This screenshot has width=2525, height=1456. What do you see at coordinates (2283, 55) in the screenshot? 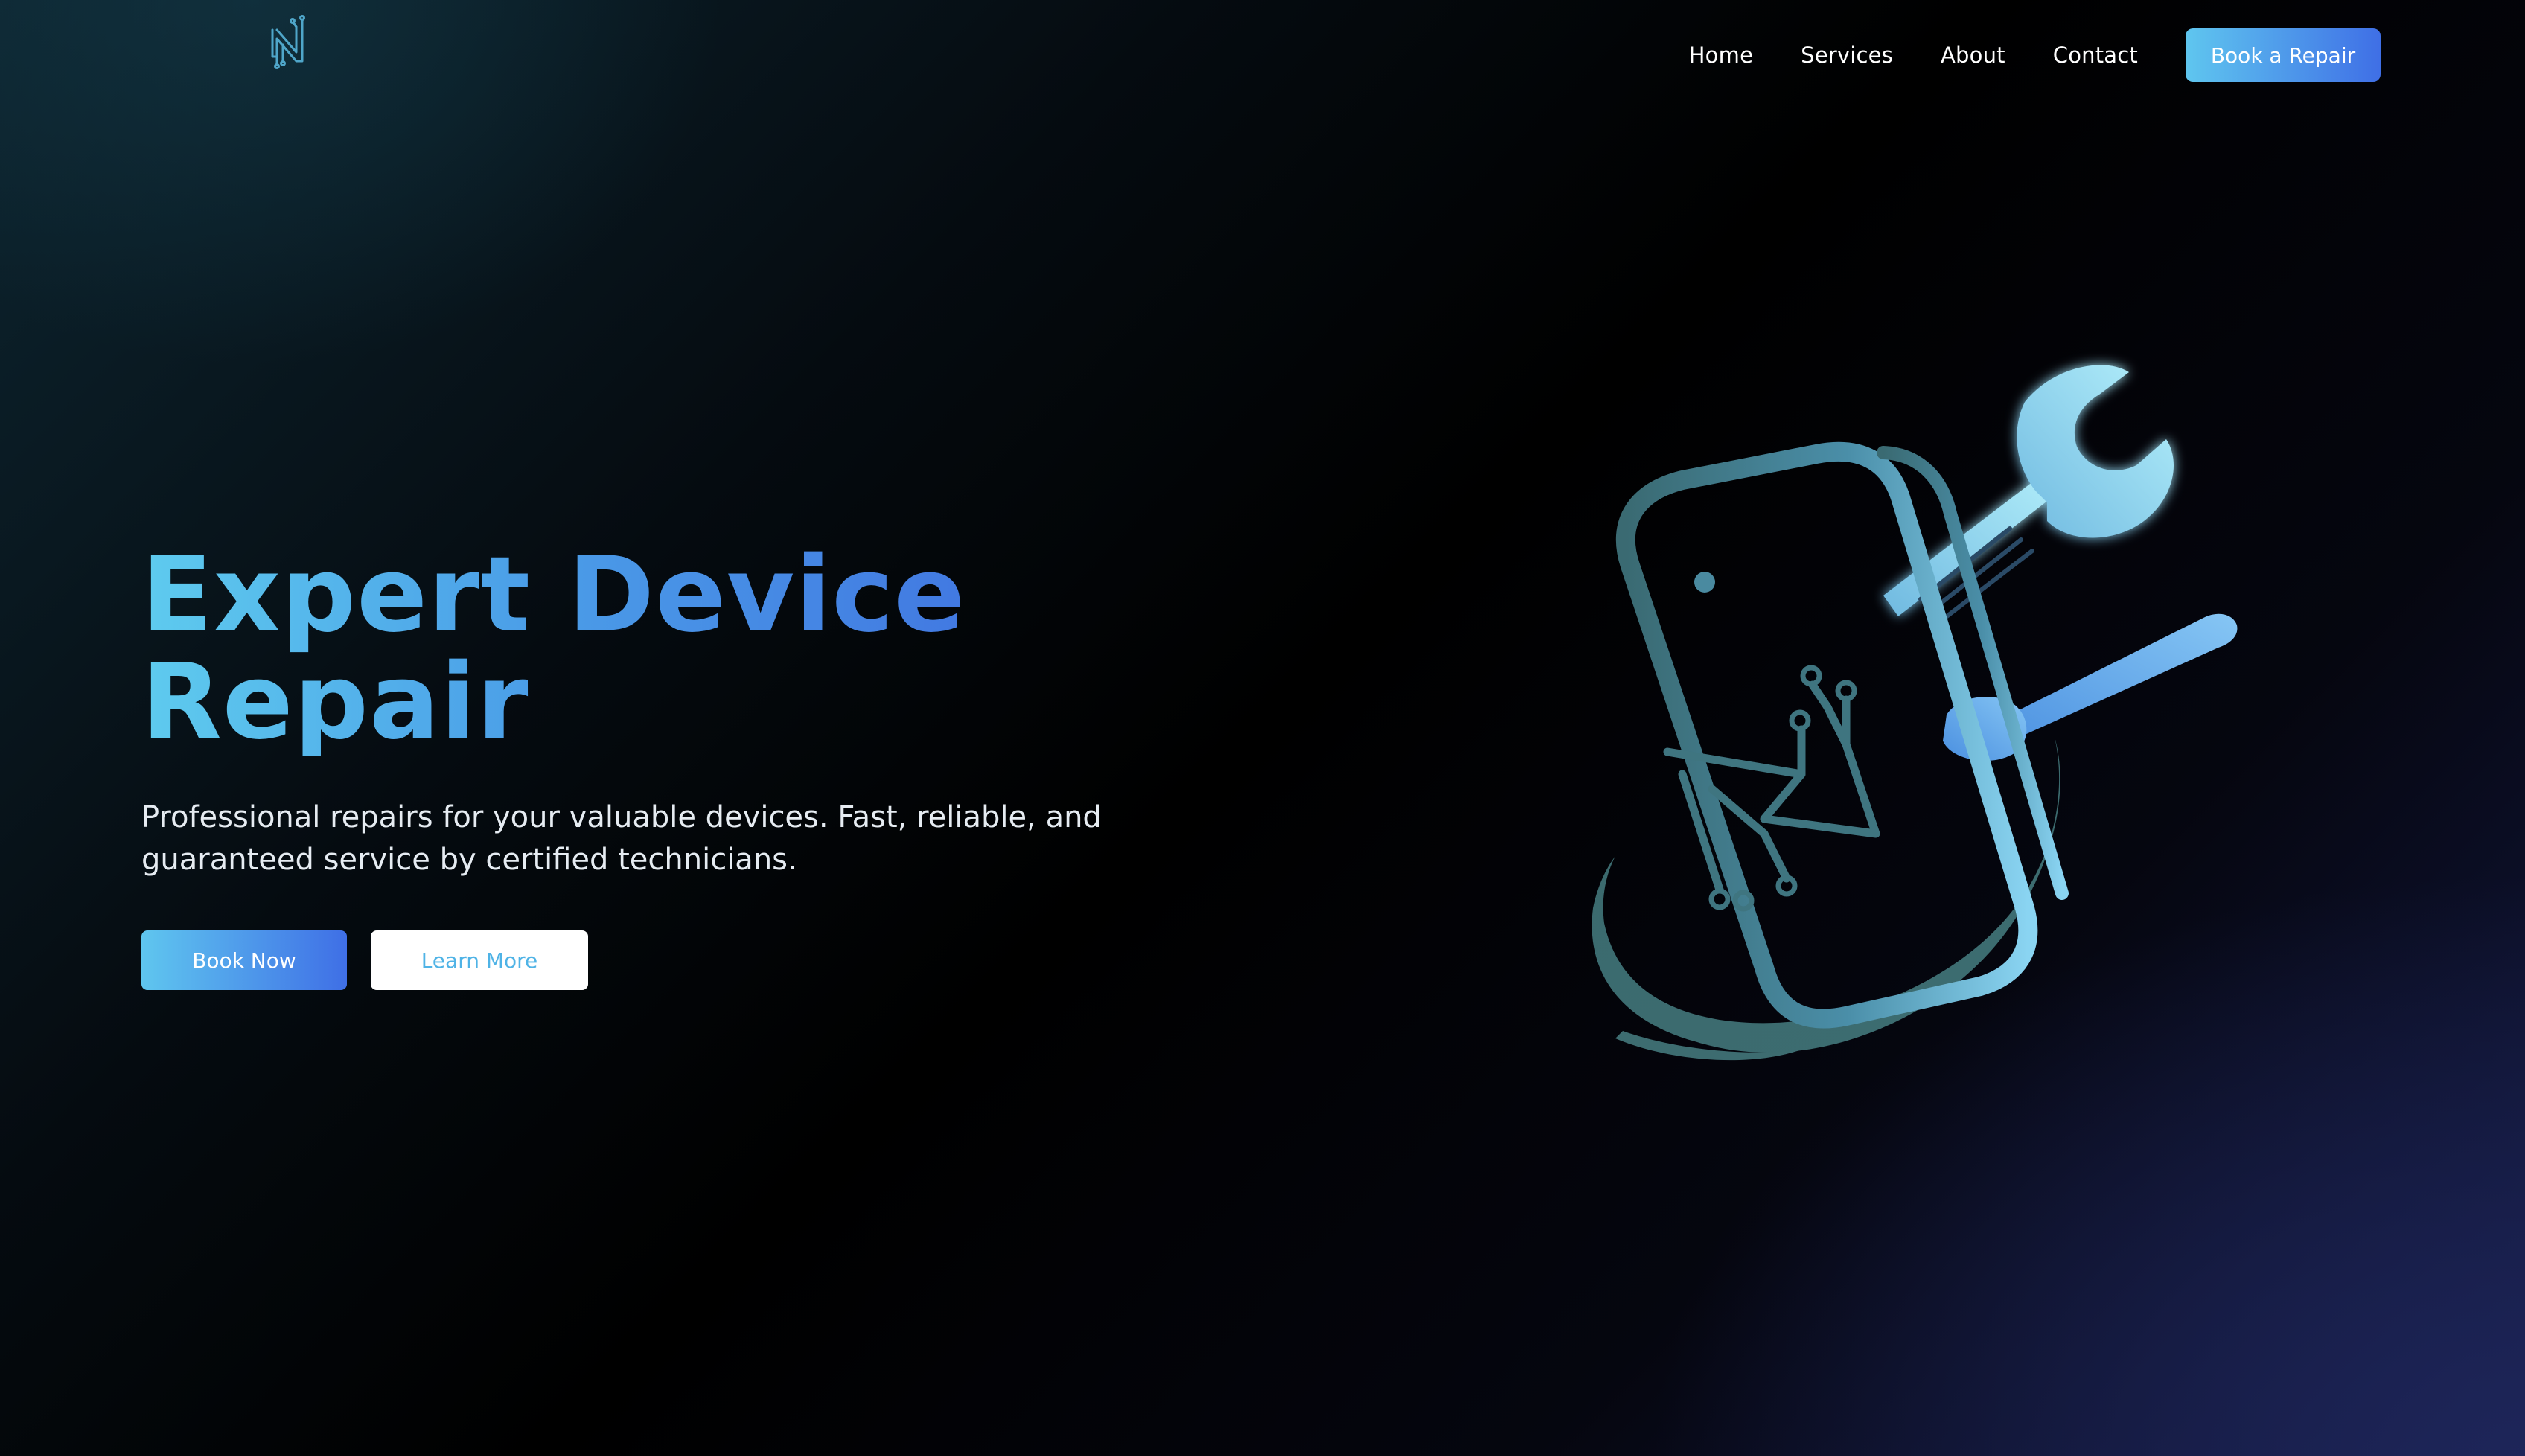
I see `book-a-repair-button: Book a Repair` at bounding box center [2283, 55].